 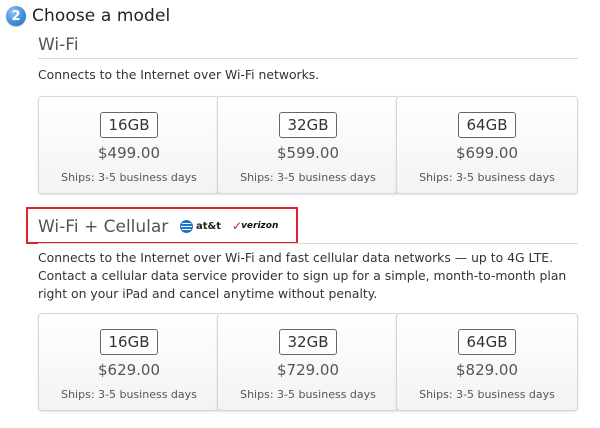 I want to click on verizon-logo: ✓ verizon, so click(x=255, y=226).